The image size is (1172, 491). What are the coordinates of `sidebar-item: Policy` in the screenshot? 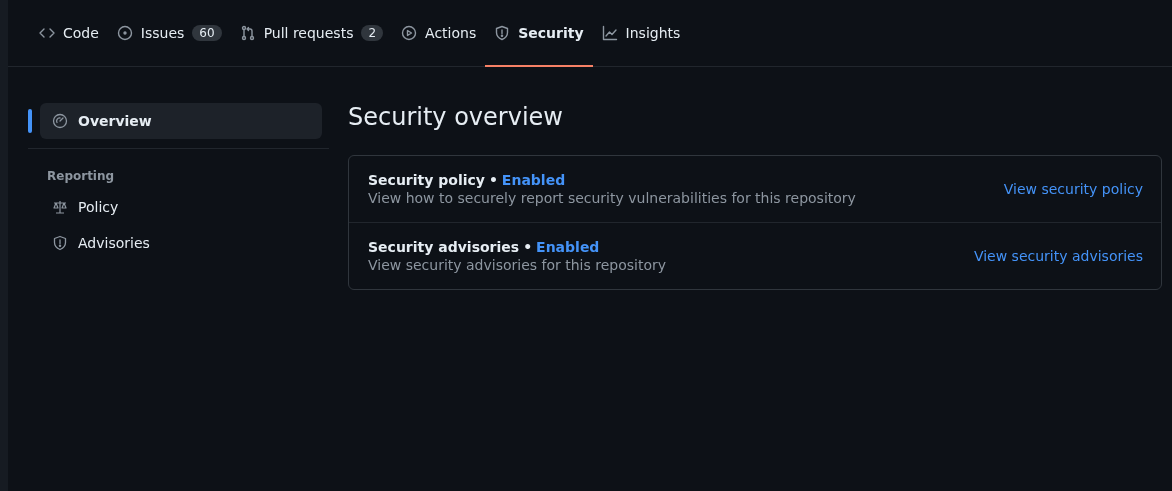 It's located at (181, 207).